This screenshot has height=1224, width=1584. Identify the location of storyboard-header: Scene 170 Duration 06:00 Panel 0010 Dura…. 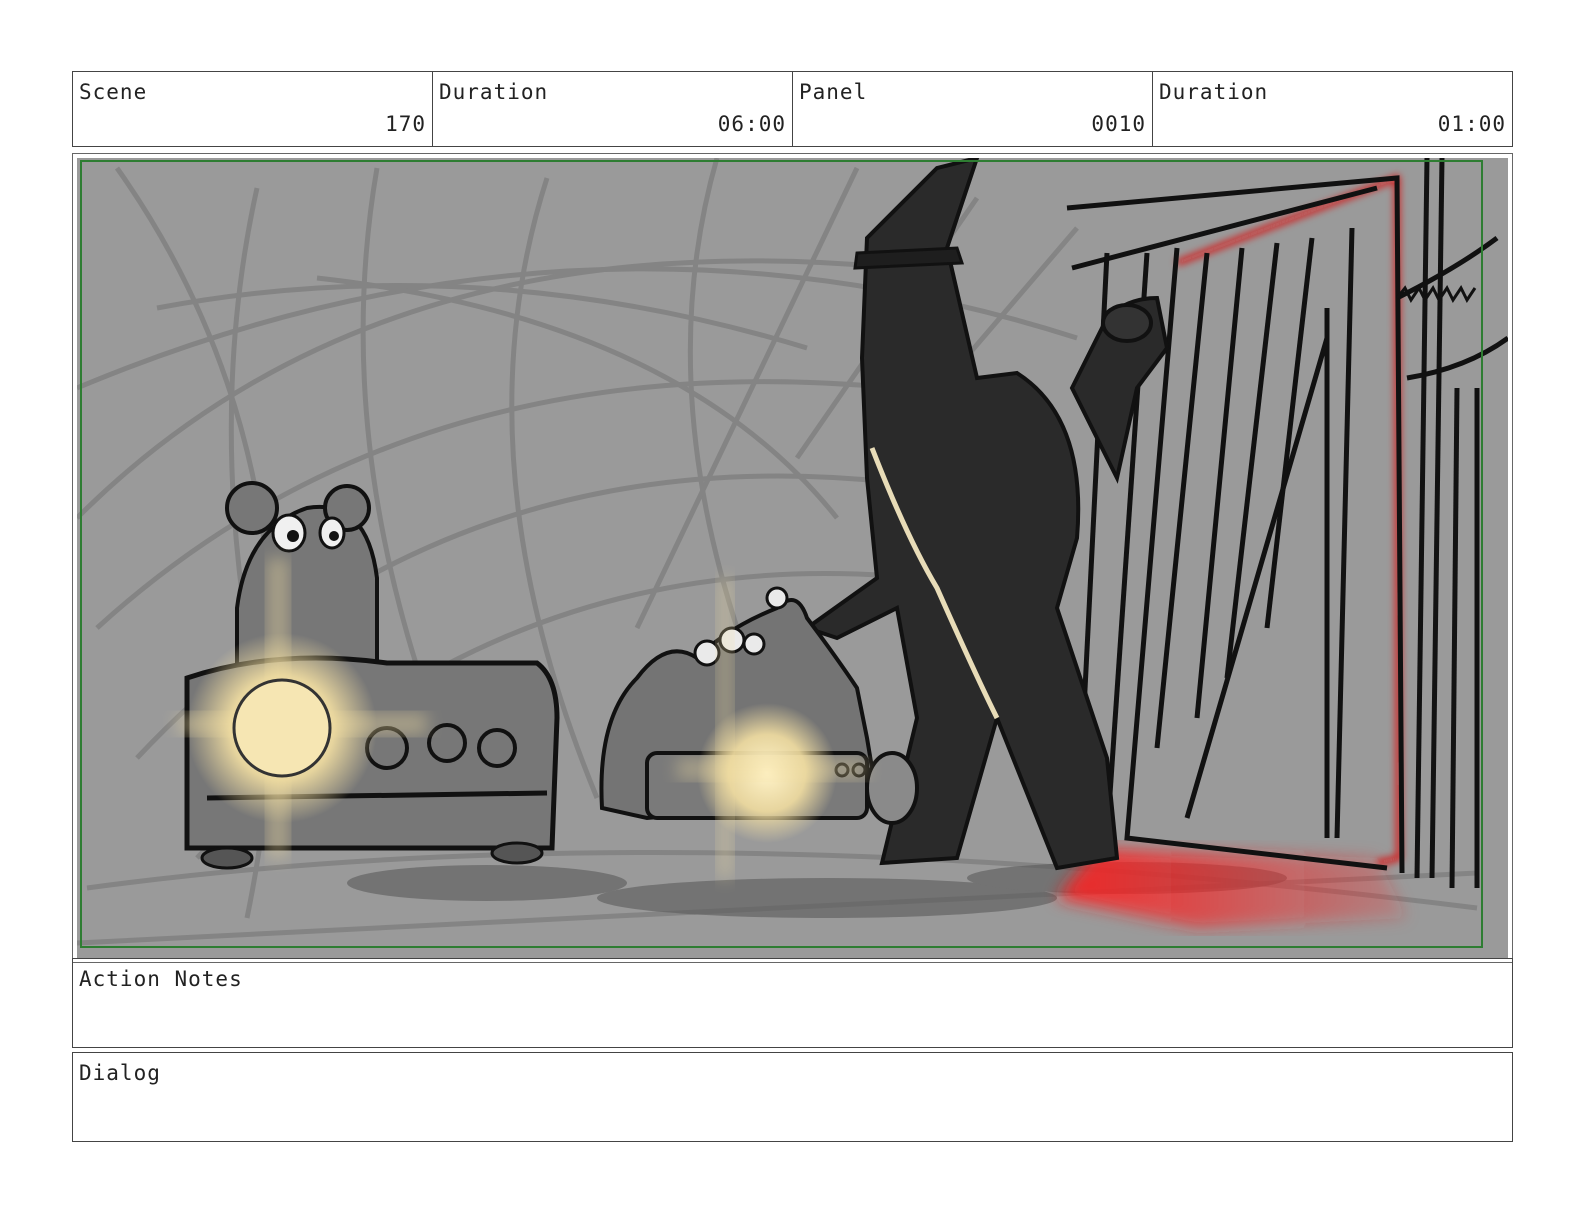
(792, 109).